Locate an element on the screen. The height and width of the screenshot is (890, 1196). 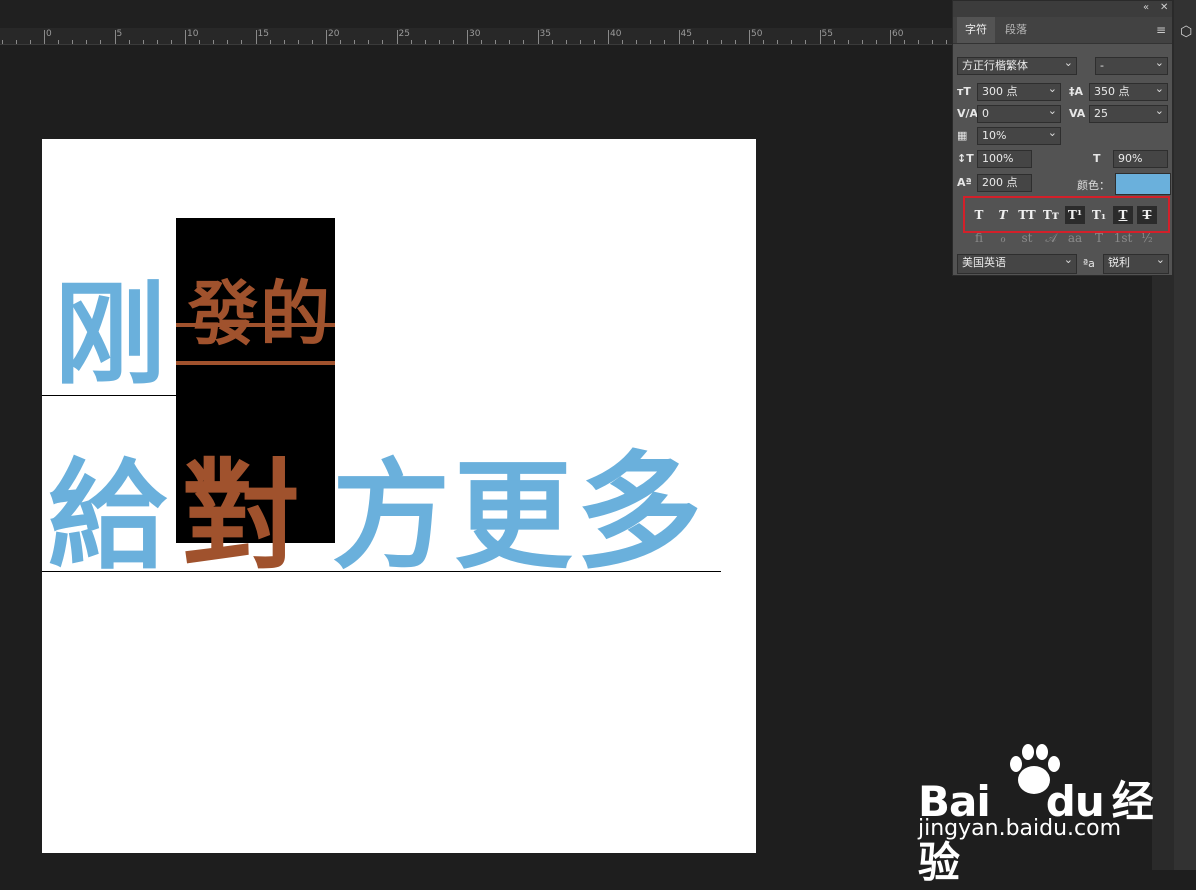
antialias-icon: ªa is located at coordinates (1089, 263).